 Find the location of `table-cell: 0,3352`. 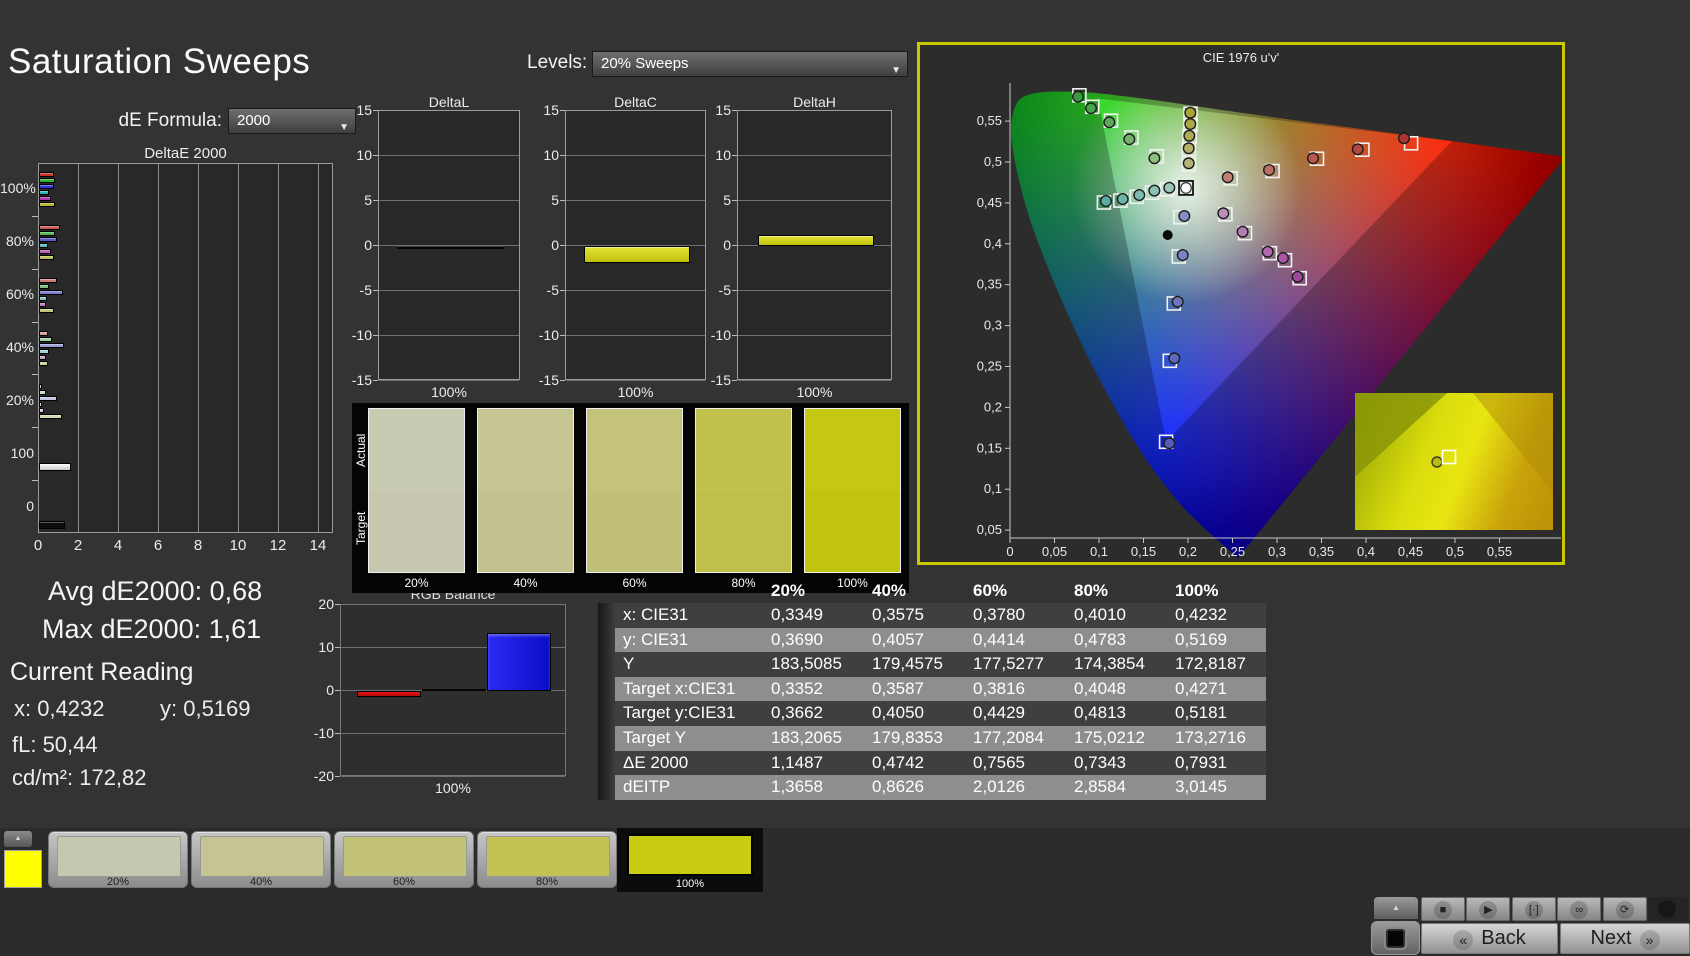

table-cell: 0,3352 is located at coordinates (811, 689).